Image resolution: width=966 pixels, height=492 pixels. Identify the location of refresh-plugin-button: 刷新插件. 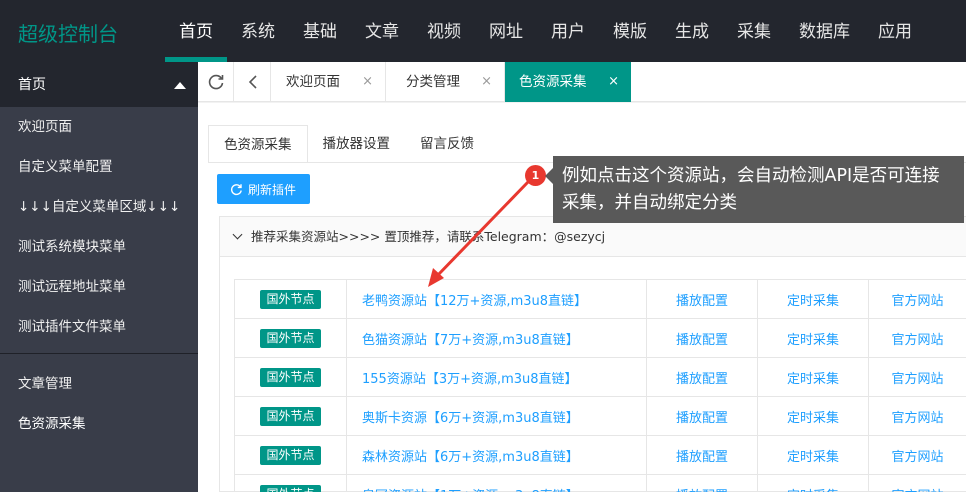
(263, 189).